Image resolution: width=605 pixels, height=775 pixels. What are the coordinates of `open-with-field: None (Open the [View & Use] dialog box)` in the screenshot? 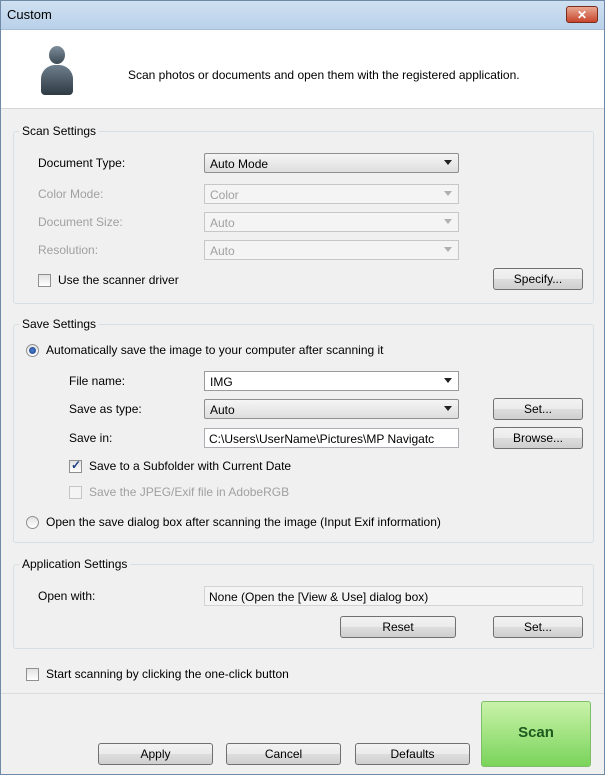 It's located at (393, 596).